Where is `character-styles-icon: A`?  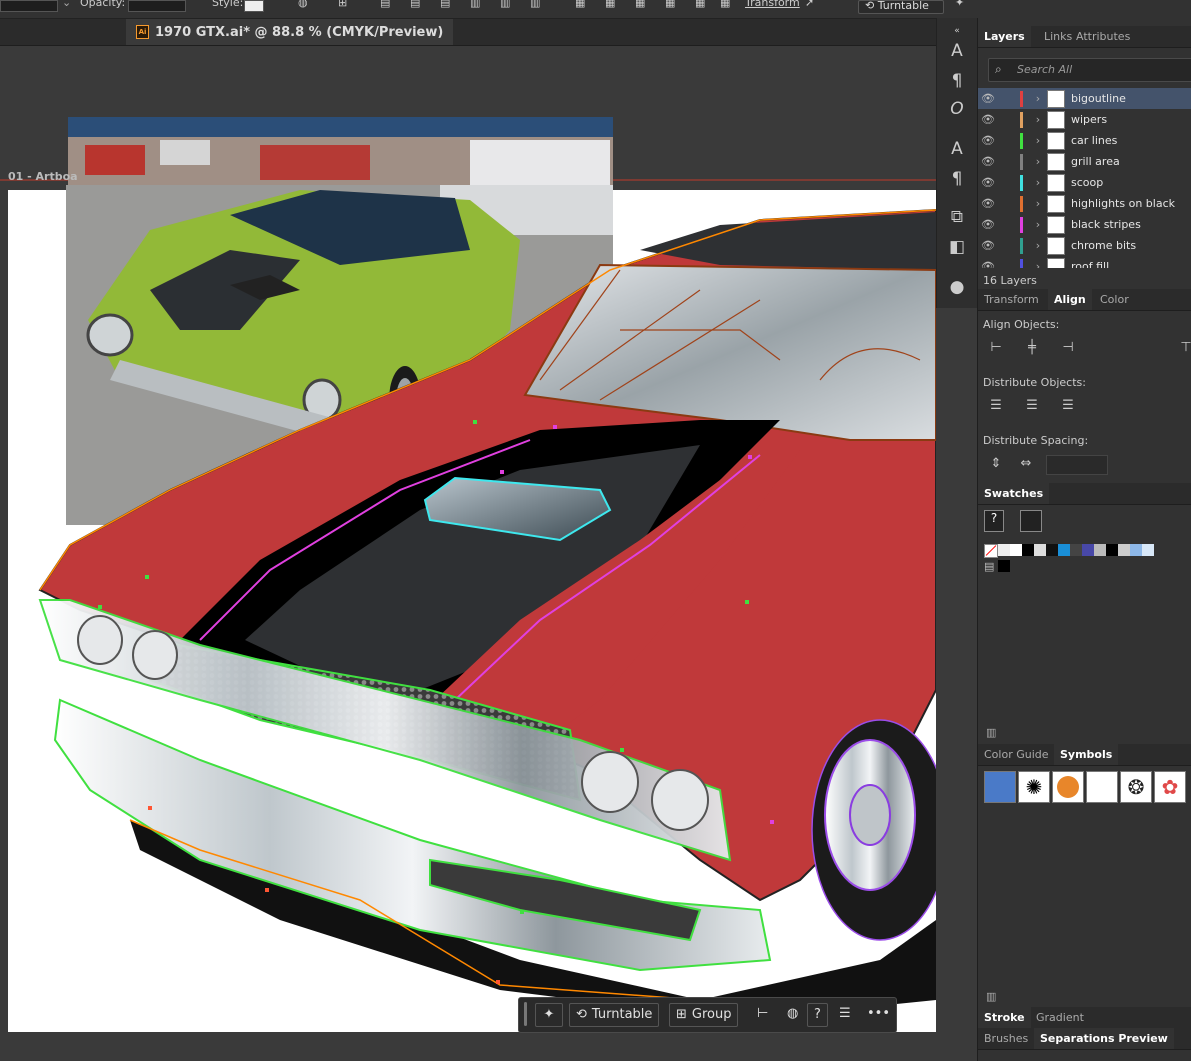
character-styles-icon: A is located at coordinates (957, 149).